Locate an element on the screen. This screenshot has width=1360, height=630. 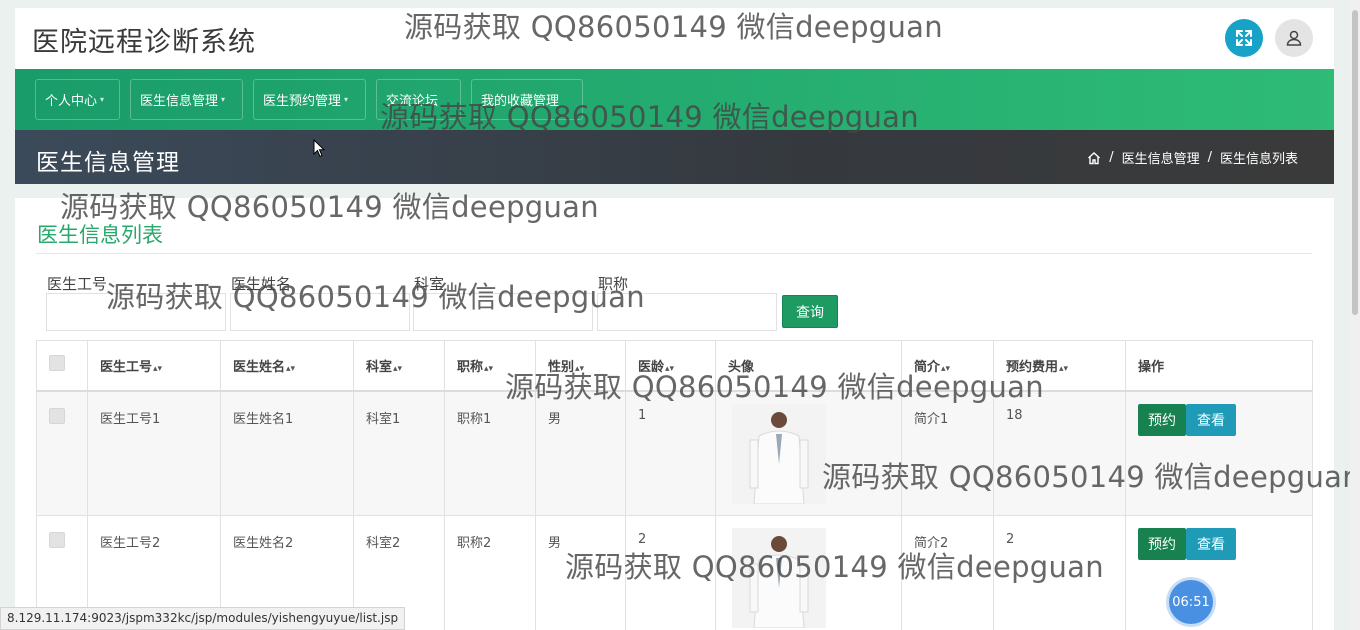
nav-doctor-booking: 医生预约管理 ▾ is located at coordinates (309, 99).